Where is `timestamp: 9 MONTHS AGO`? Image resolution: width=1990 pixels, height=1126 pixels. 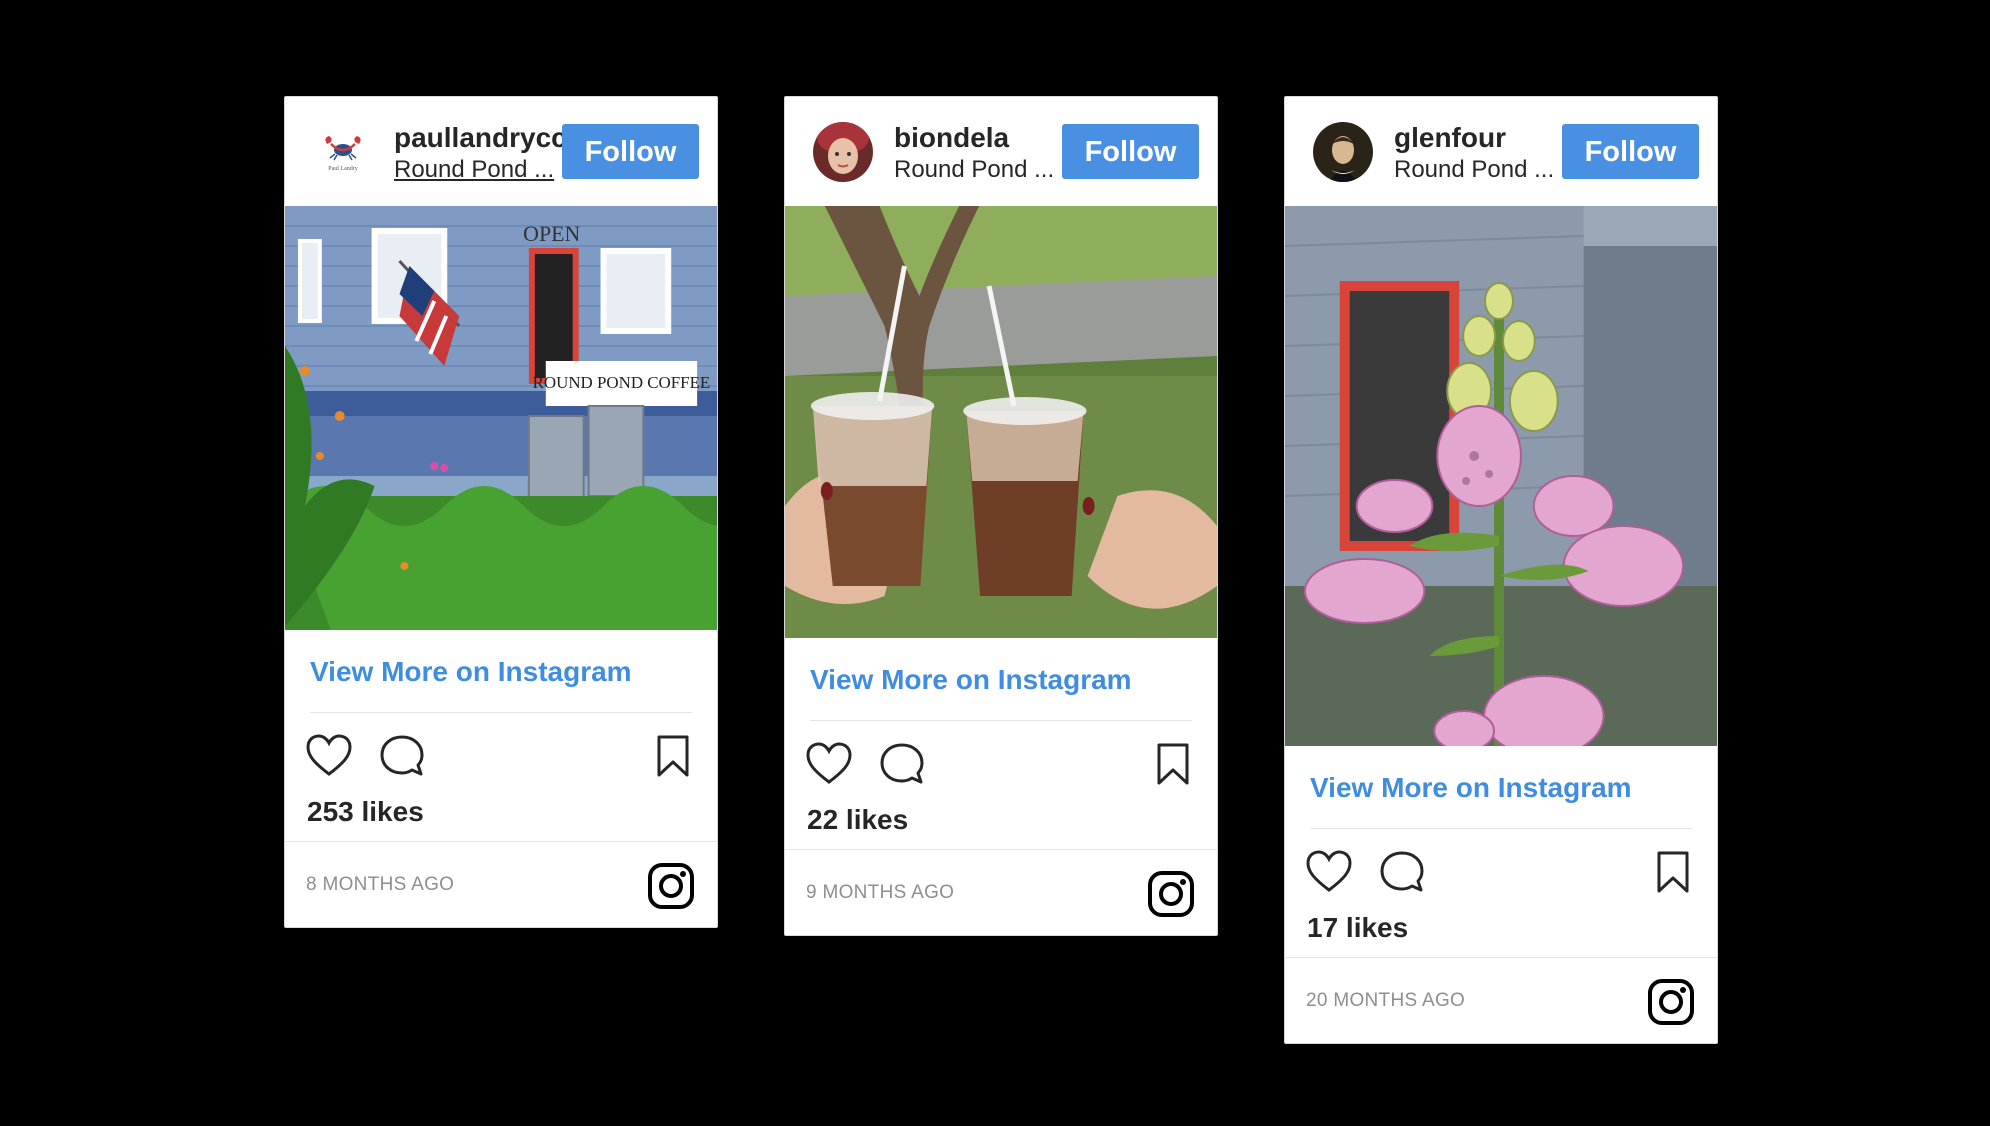 timestamp: 9 MONTHS AGO is located at coordinates (880, 892).